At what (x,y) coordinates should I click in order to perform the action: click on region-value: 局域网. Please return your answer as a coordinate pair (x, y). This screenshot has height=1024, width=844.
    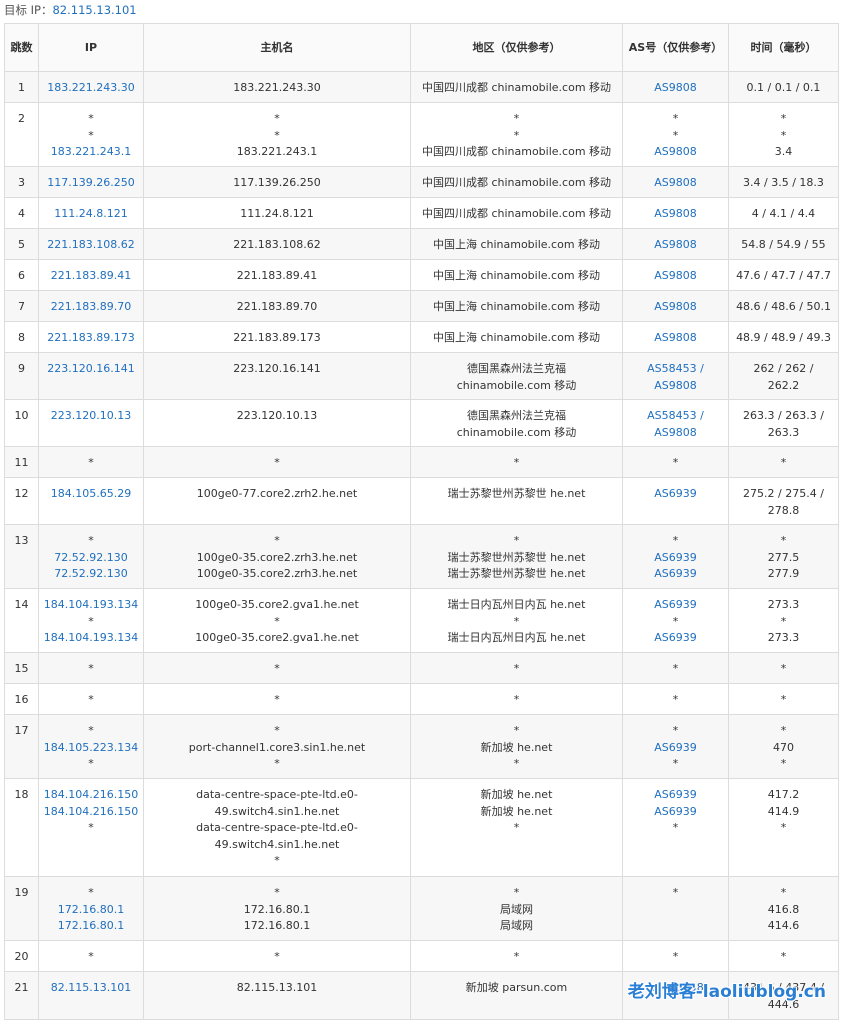
    Looking at the image, I should click on (516, 925).